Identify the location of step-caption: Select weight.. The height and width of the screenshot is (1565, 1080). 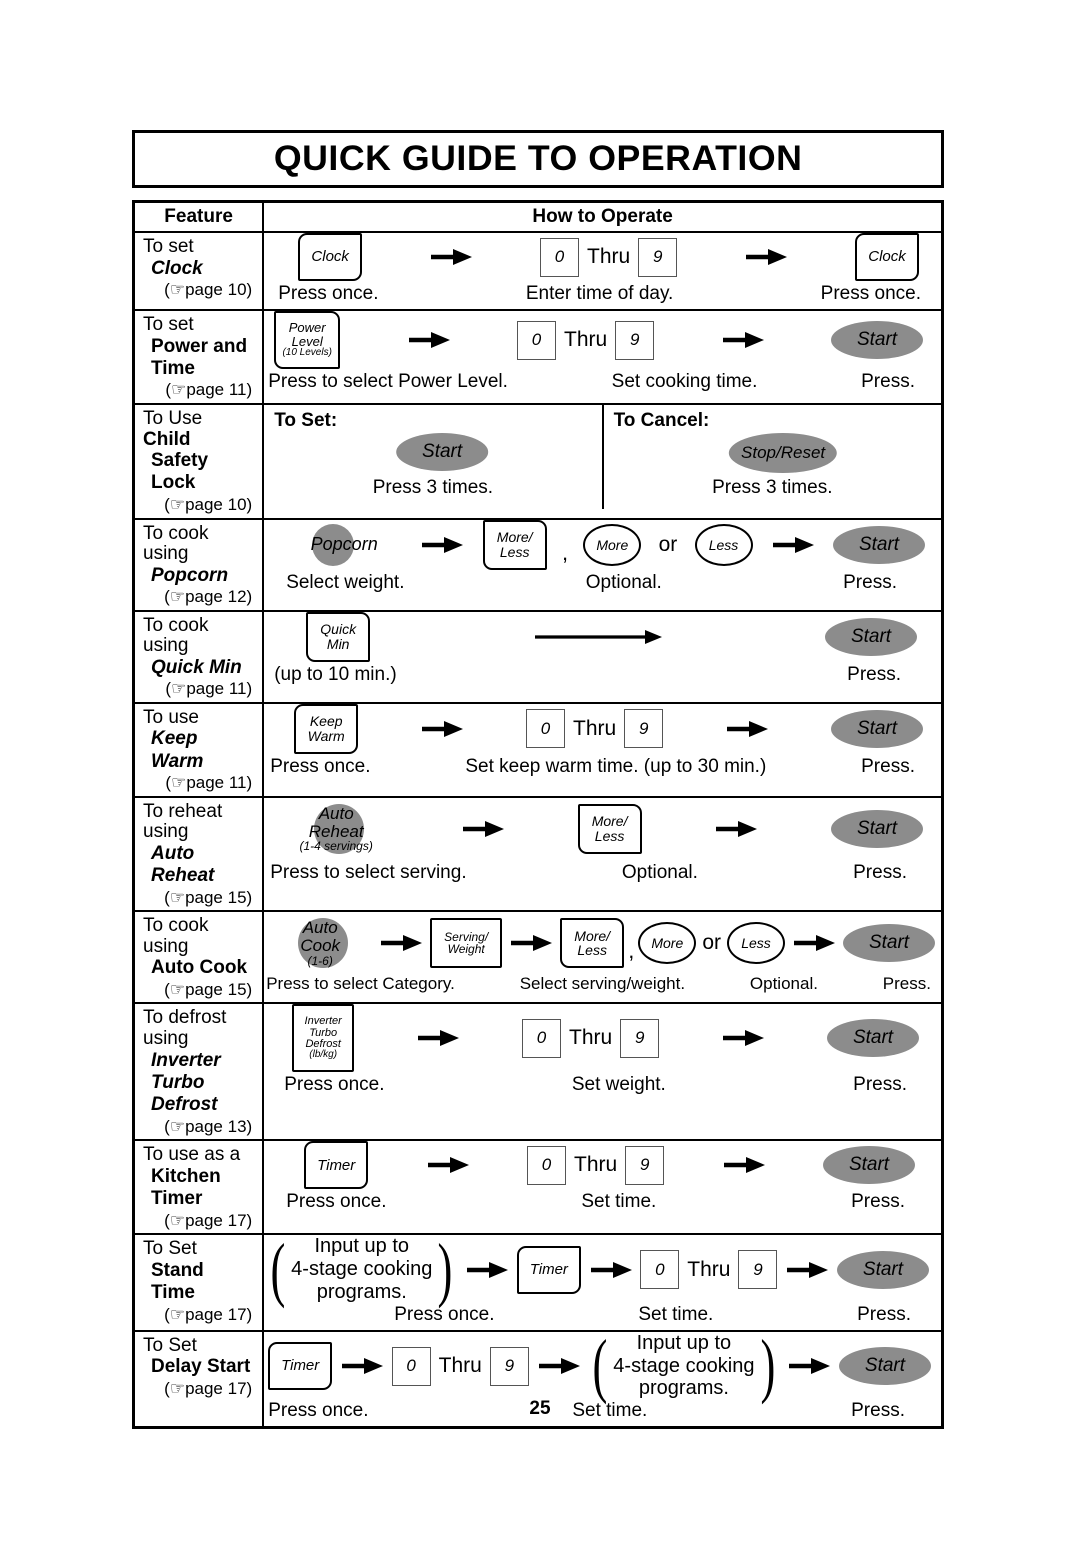
(345, 582).